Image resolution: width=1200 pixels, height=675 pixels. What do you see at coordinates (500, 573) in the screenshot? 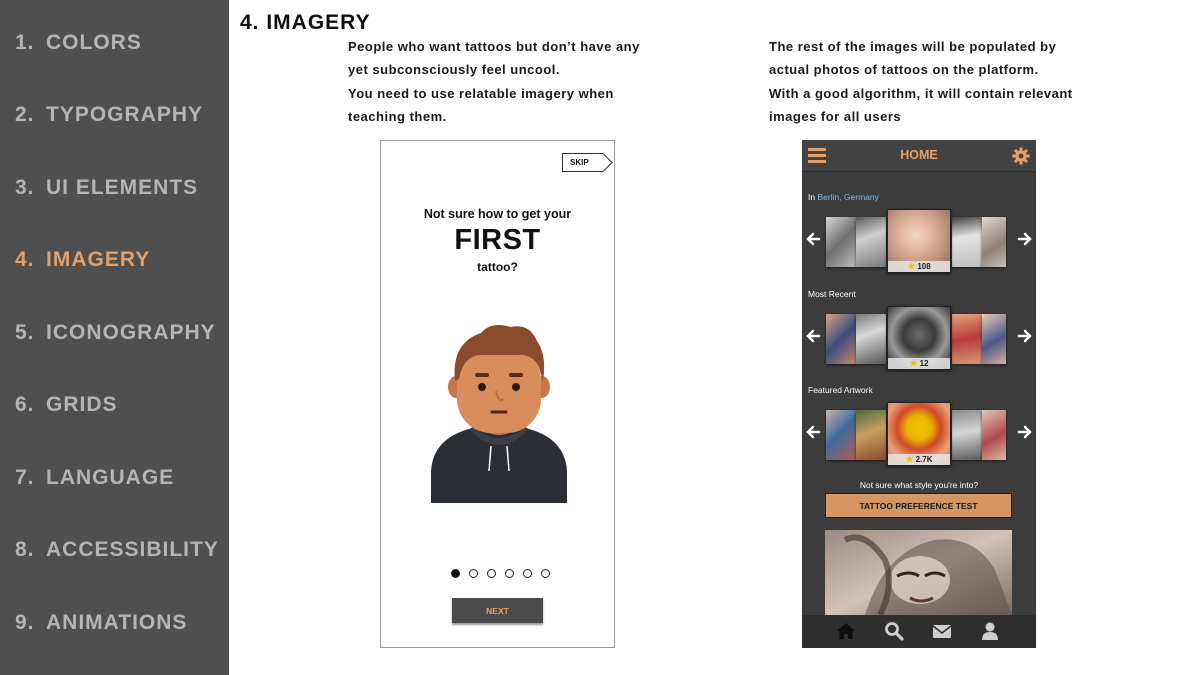
I see `page-indicator` at bounding box center [500, 573].